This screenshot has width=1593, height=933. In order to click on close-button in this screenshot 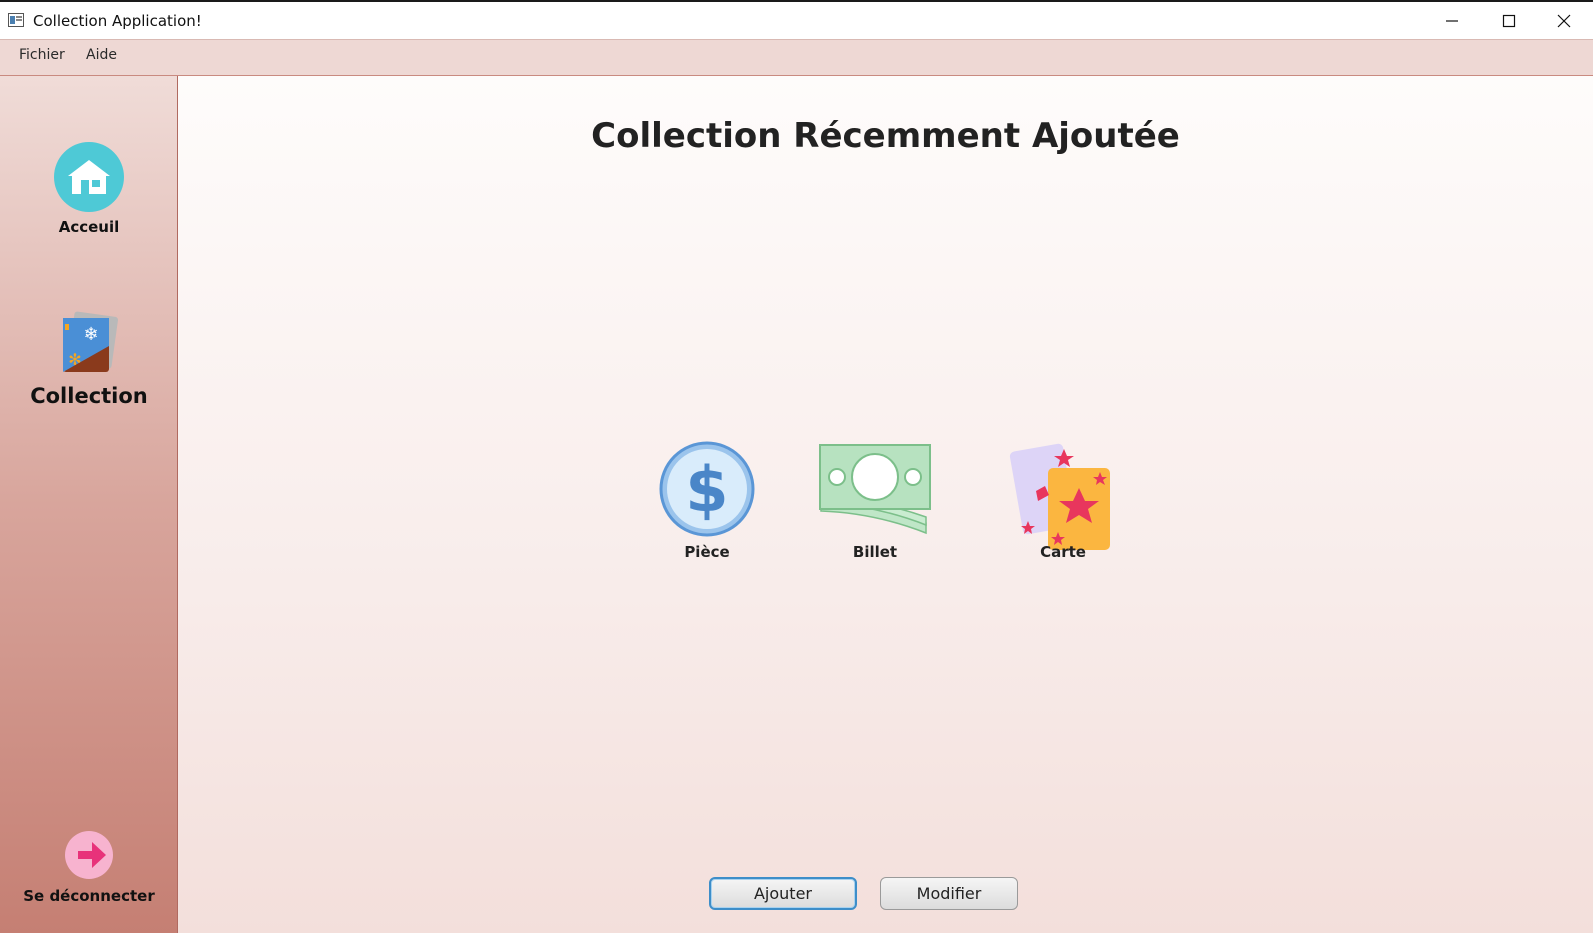, I will do `click(1564, 20)`.